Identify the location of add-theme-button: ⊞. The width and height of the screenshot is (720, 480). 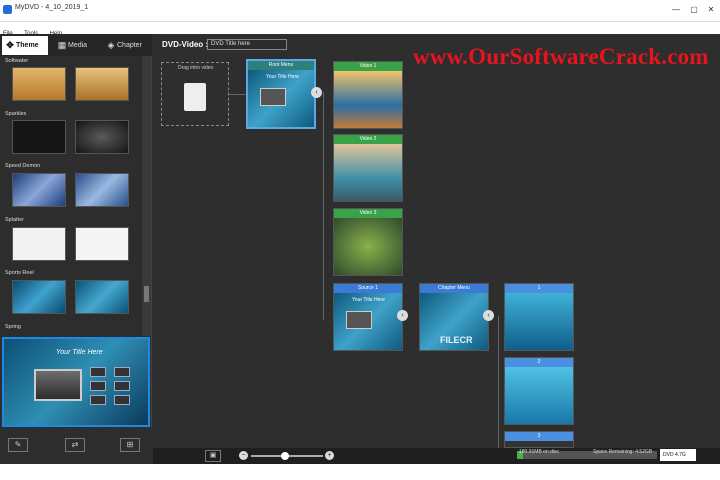
(130, 445).